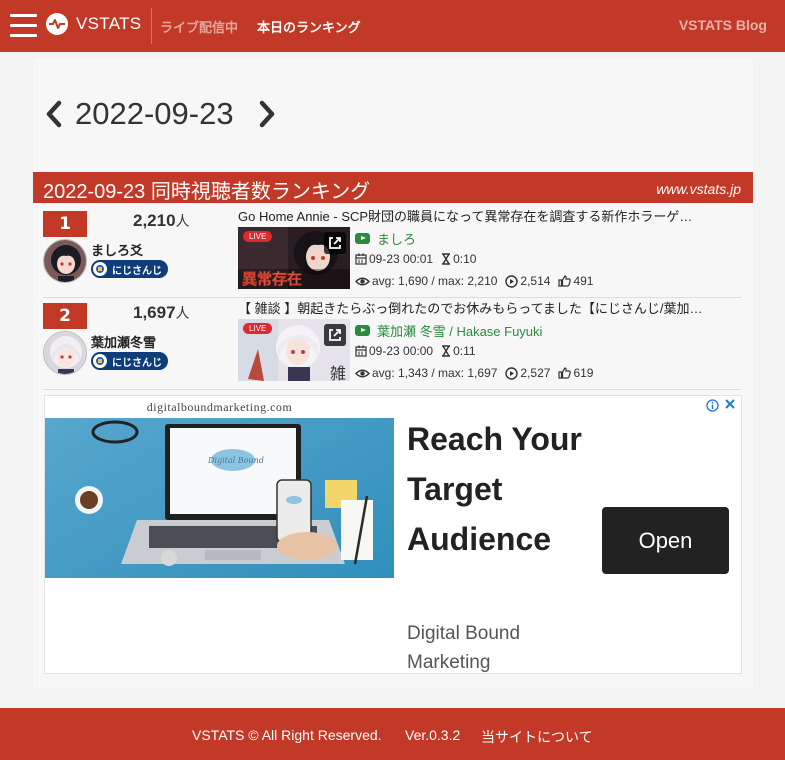 This screenshot has height=760, width=785. What do you see at coordinates (730, 403) in the screenshot?
I see `close-icon` at bounding box center [730, 403].